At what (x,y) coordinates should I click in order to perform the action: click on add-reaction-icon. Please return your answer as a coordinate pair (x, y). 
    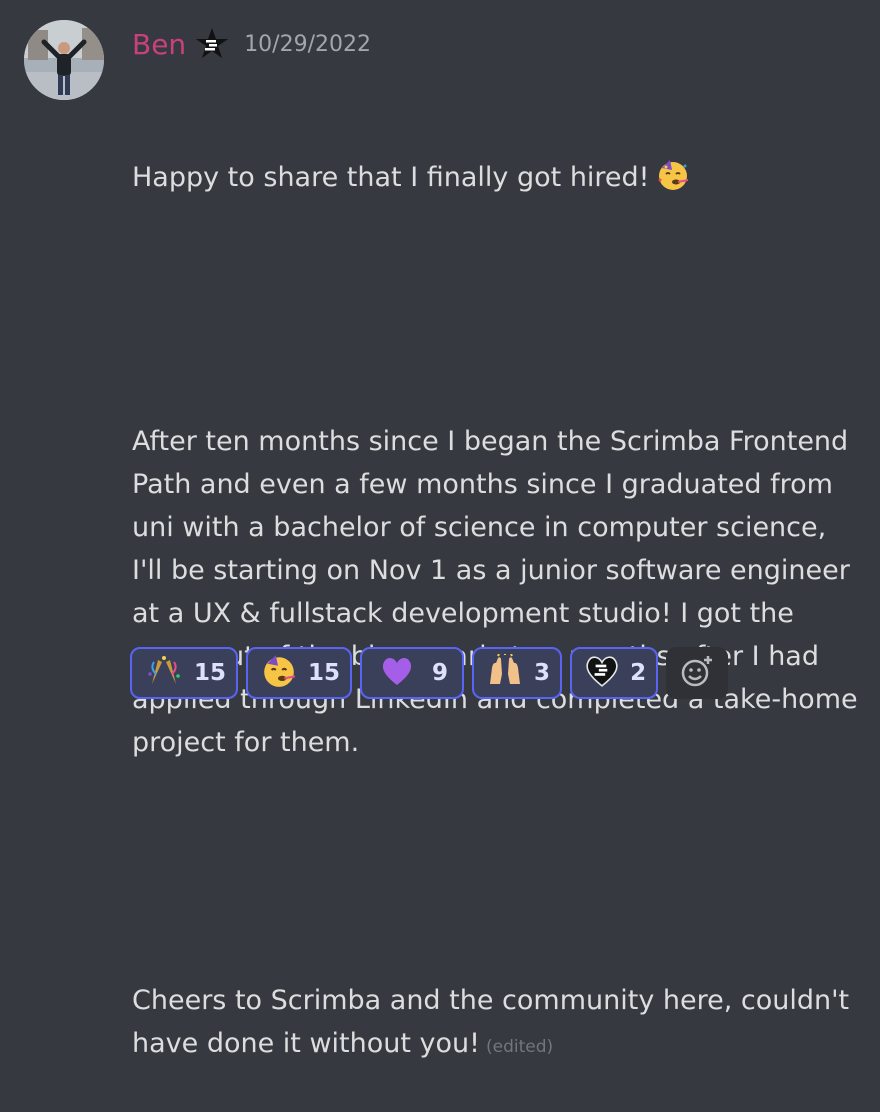
    Looking at the image, I should click on (697, 673).